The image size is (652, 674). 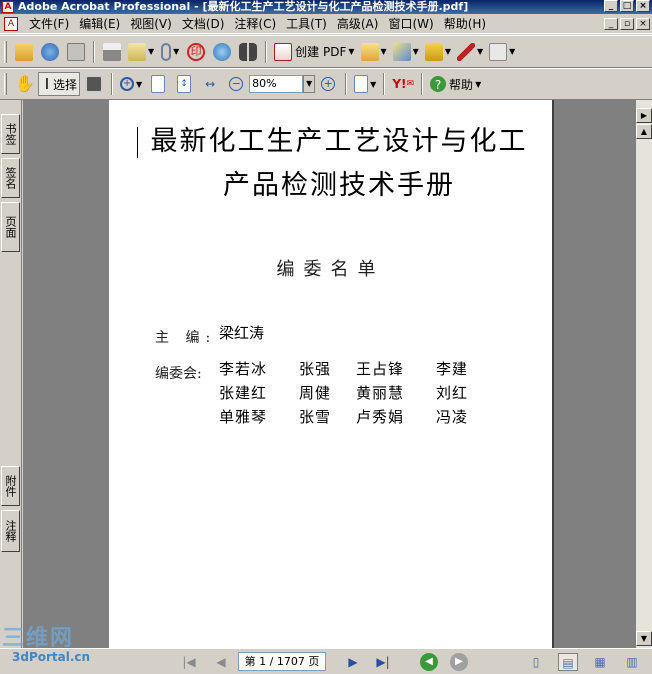 What do you see at coordinates (309, 84) in the screenshot?
I see `zoom-dropdown-button: ▼` at bounding box center [309, 84].